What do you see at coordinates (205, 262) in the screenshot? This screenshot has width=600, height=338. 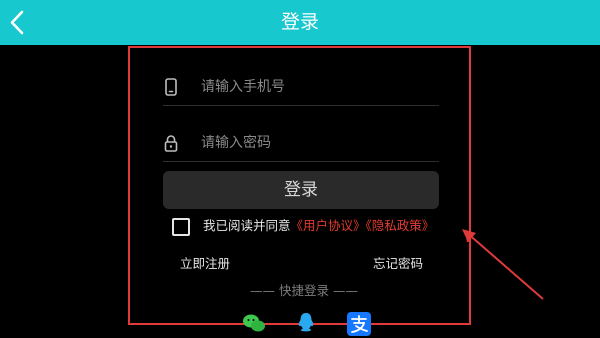 I see `register-link: 立即注册` at bounding box center [205, 262].